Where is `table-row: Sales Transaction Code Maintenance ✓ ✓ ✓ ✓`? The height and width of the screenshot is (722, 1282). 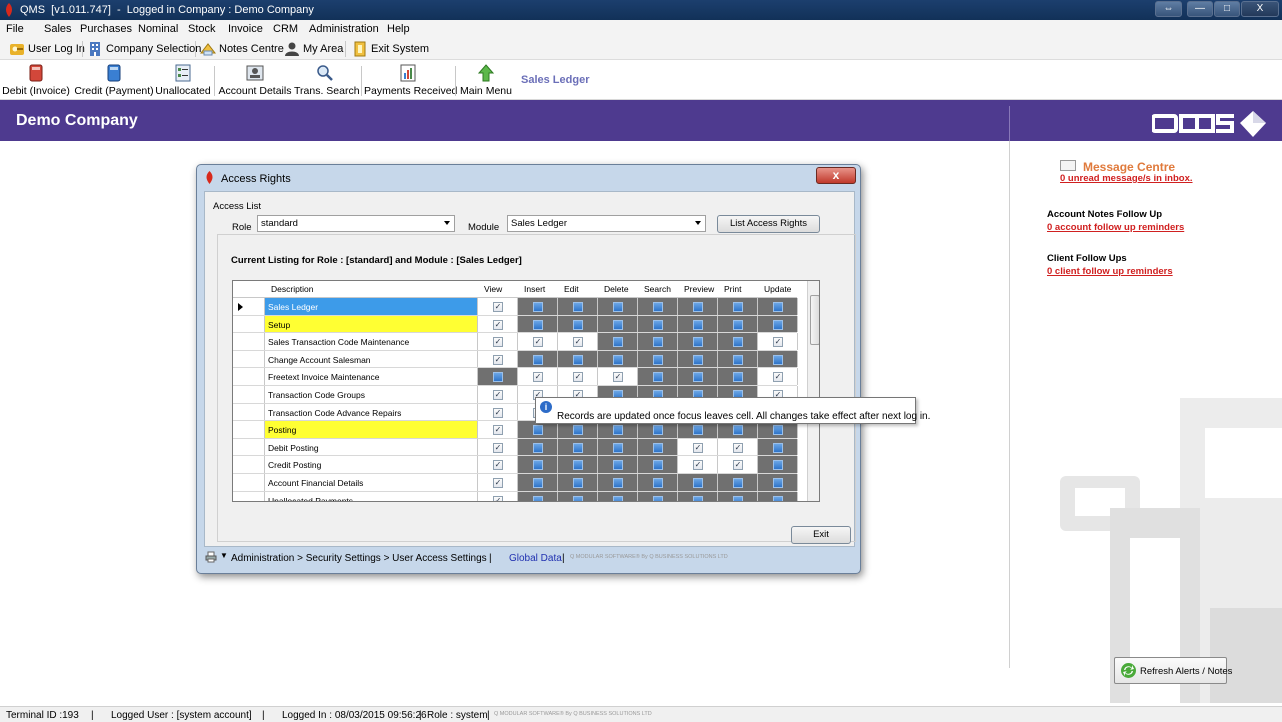 table-row: Sales Transaction Code Maintenance ✓ ✓ ✓ ✓ is located at coordinates (515, 342).